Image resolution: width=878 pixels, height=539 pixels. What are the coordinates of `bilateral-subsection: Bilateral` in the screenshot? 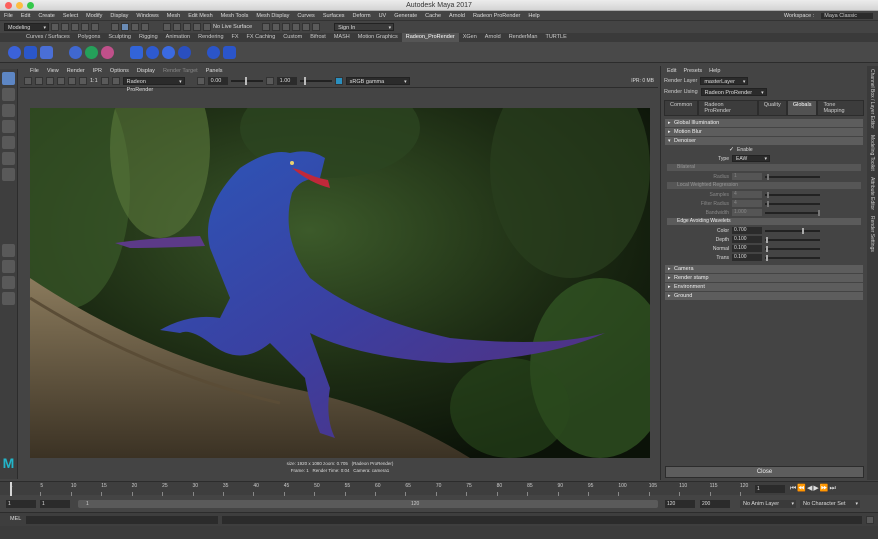 It's located at (764, 167).